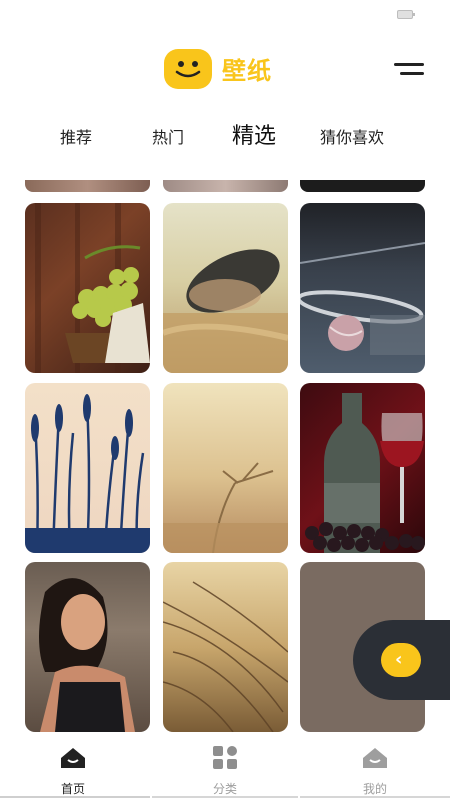  What do you see at coordinates (247, 71) in the screenshot?
I see `app-title: 壁纸` at bounding box center [247, 71].